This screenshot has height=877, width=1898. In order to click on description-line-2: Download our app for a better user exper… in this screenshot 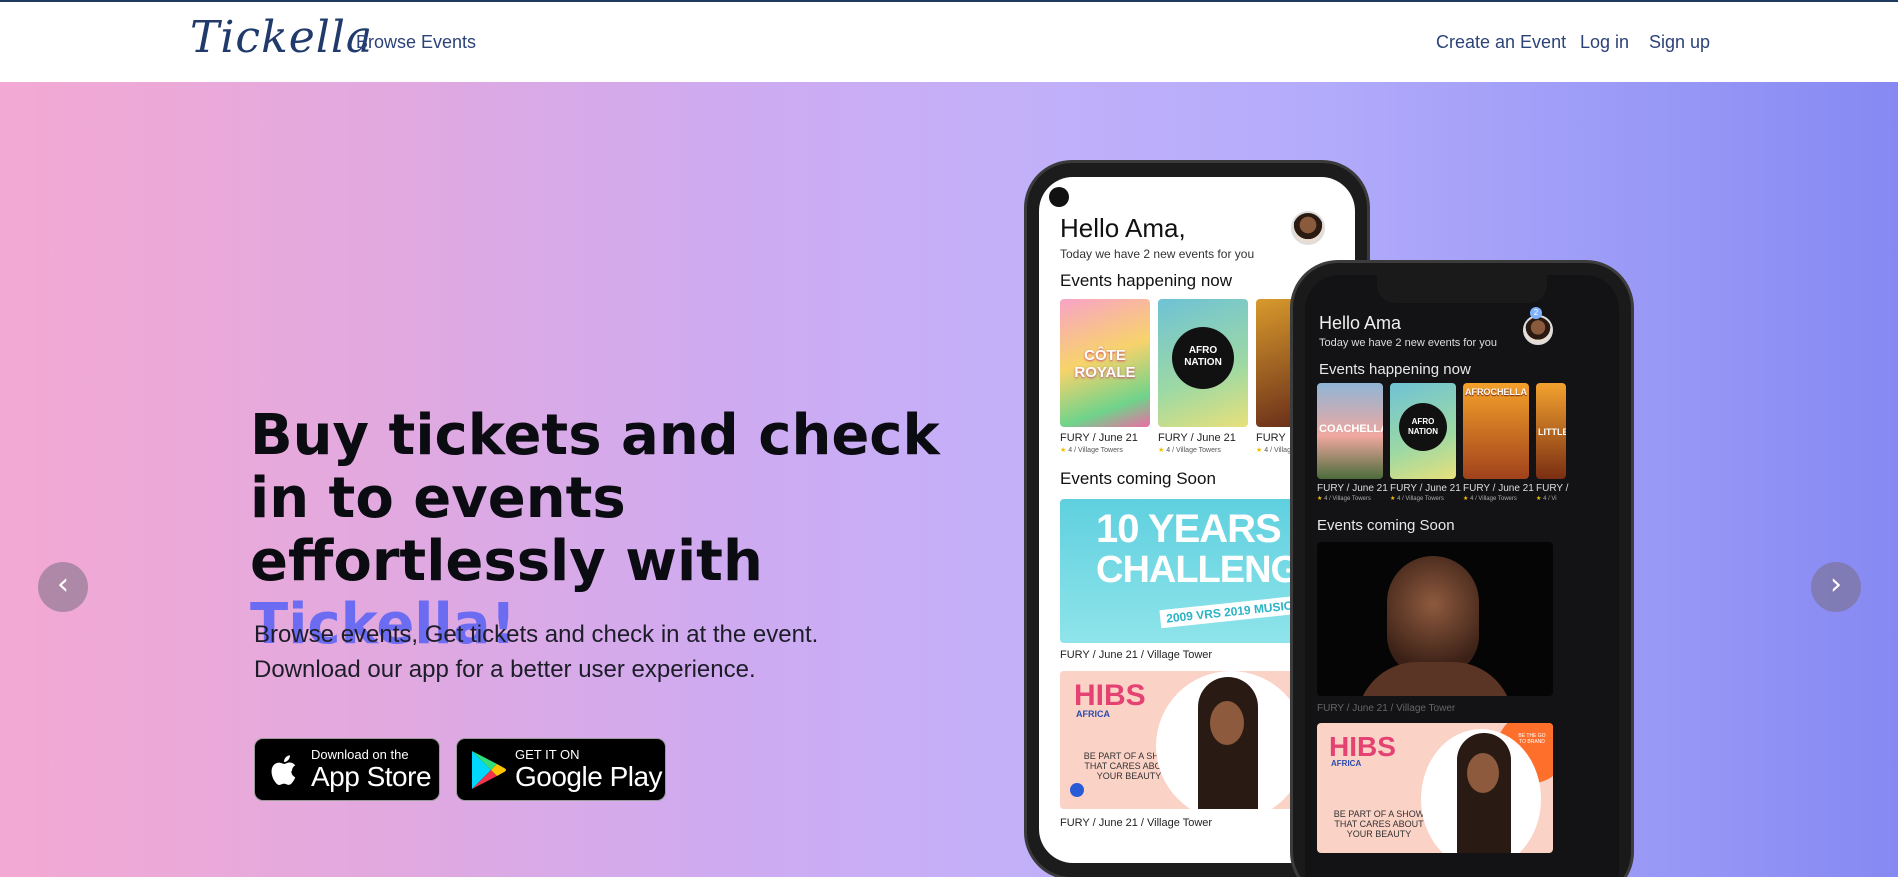, I will do `click(505, 669)`.